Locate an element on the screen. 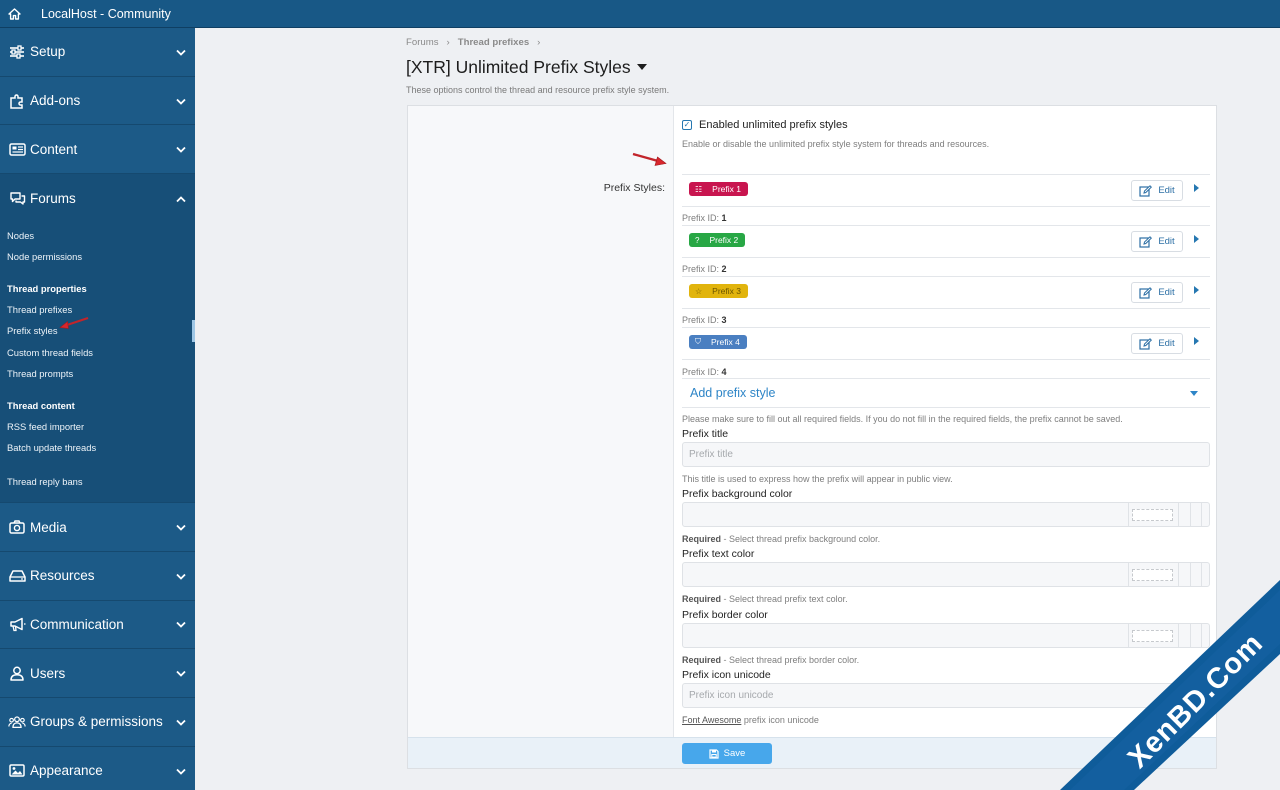  nav-section-communication: Communication is located at coordinates (97, 625).